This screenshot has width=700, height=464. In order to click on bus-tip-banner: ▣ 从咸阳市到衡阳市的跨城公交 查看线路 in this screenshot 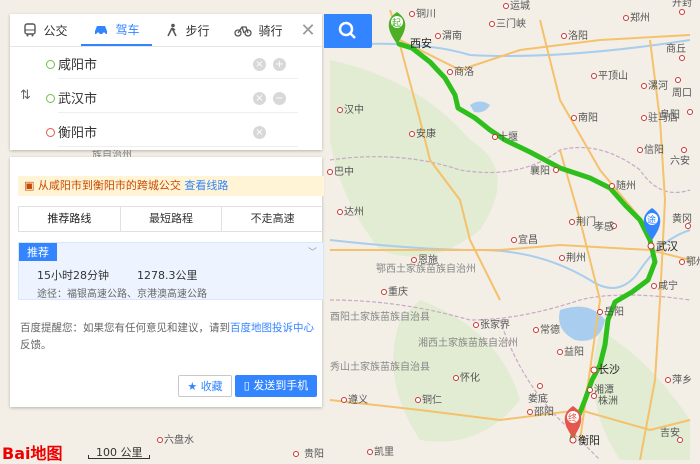, I will do `click(171, 186)`.